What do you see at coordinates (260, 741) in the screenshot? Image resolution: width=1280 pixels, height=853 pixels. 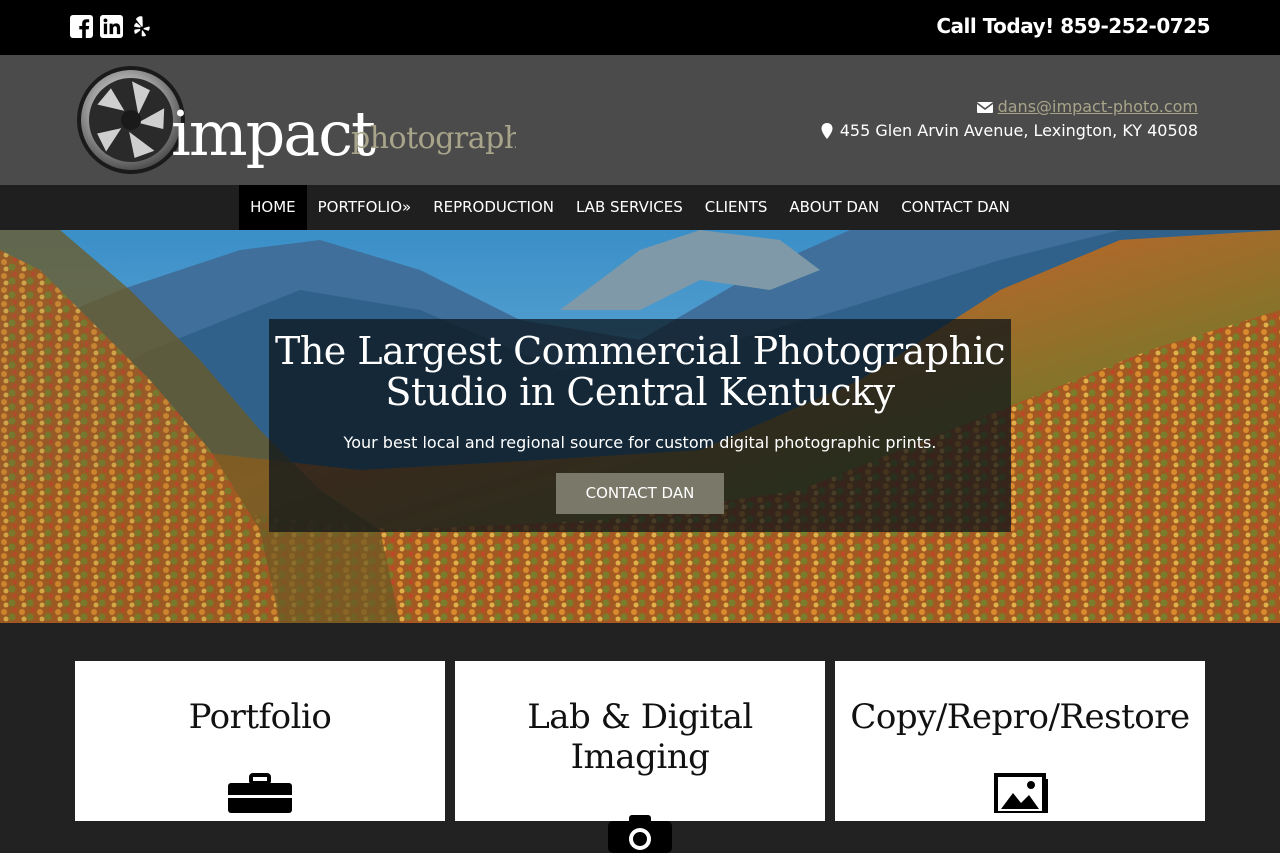 I see `card-portfolio: Portfolio` at bounding box center [260, 741].